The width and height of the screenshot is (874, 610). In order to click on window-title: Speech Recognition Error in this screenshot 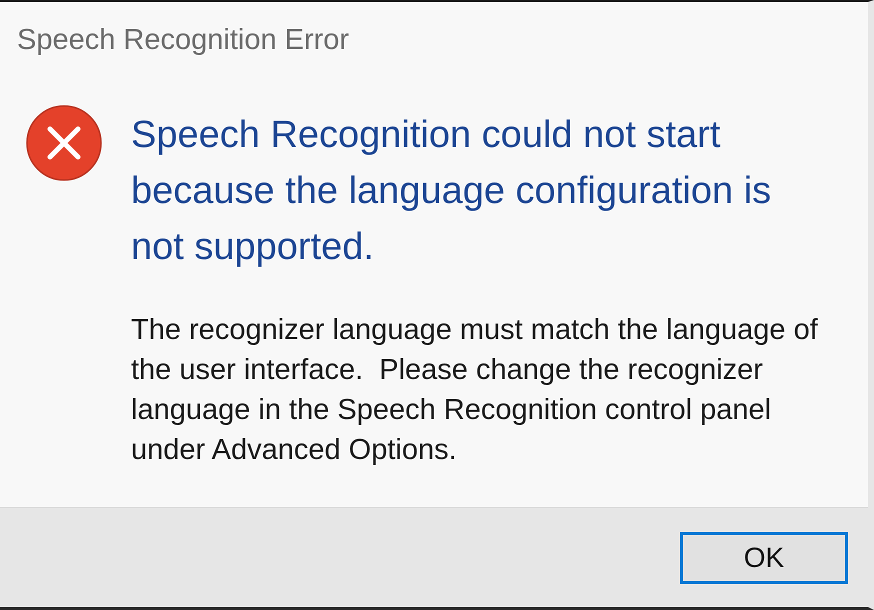, I will do `click(183, 40)`.